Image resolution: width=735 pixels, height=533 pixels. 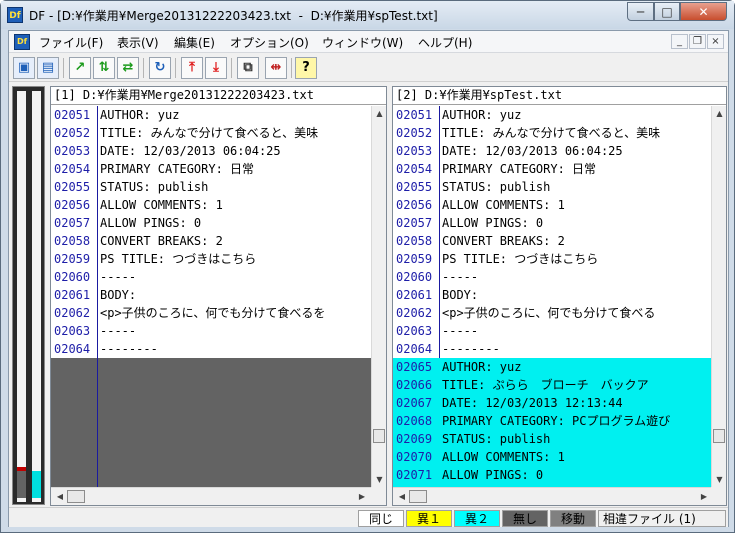 I want to click on merge-button: ⇹, so click(x=276, y=68).